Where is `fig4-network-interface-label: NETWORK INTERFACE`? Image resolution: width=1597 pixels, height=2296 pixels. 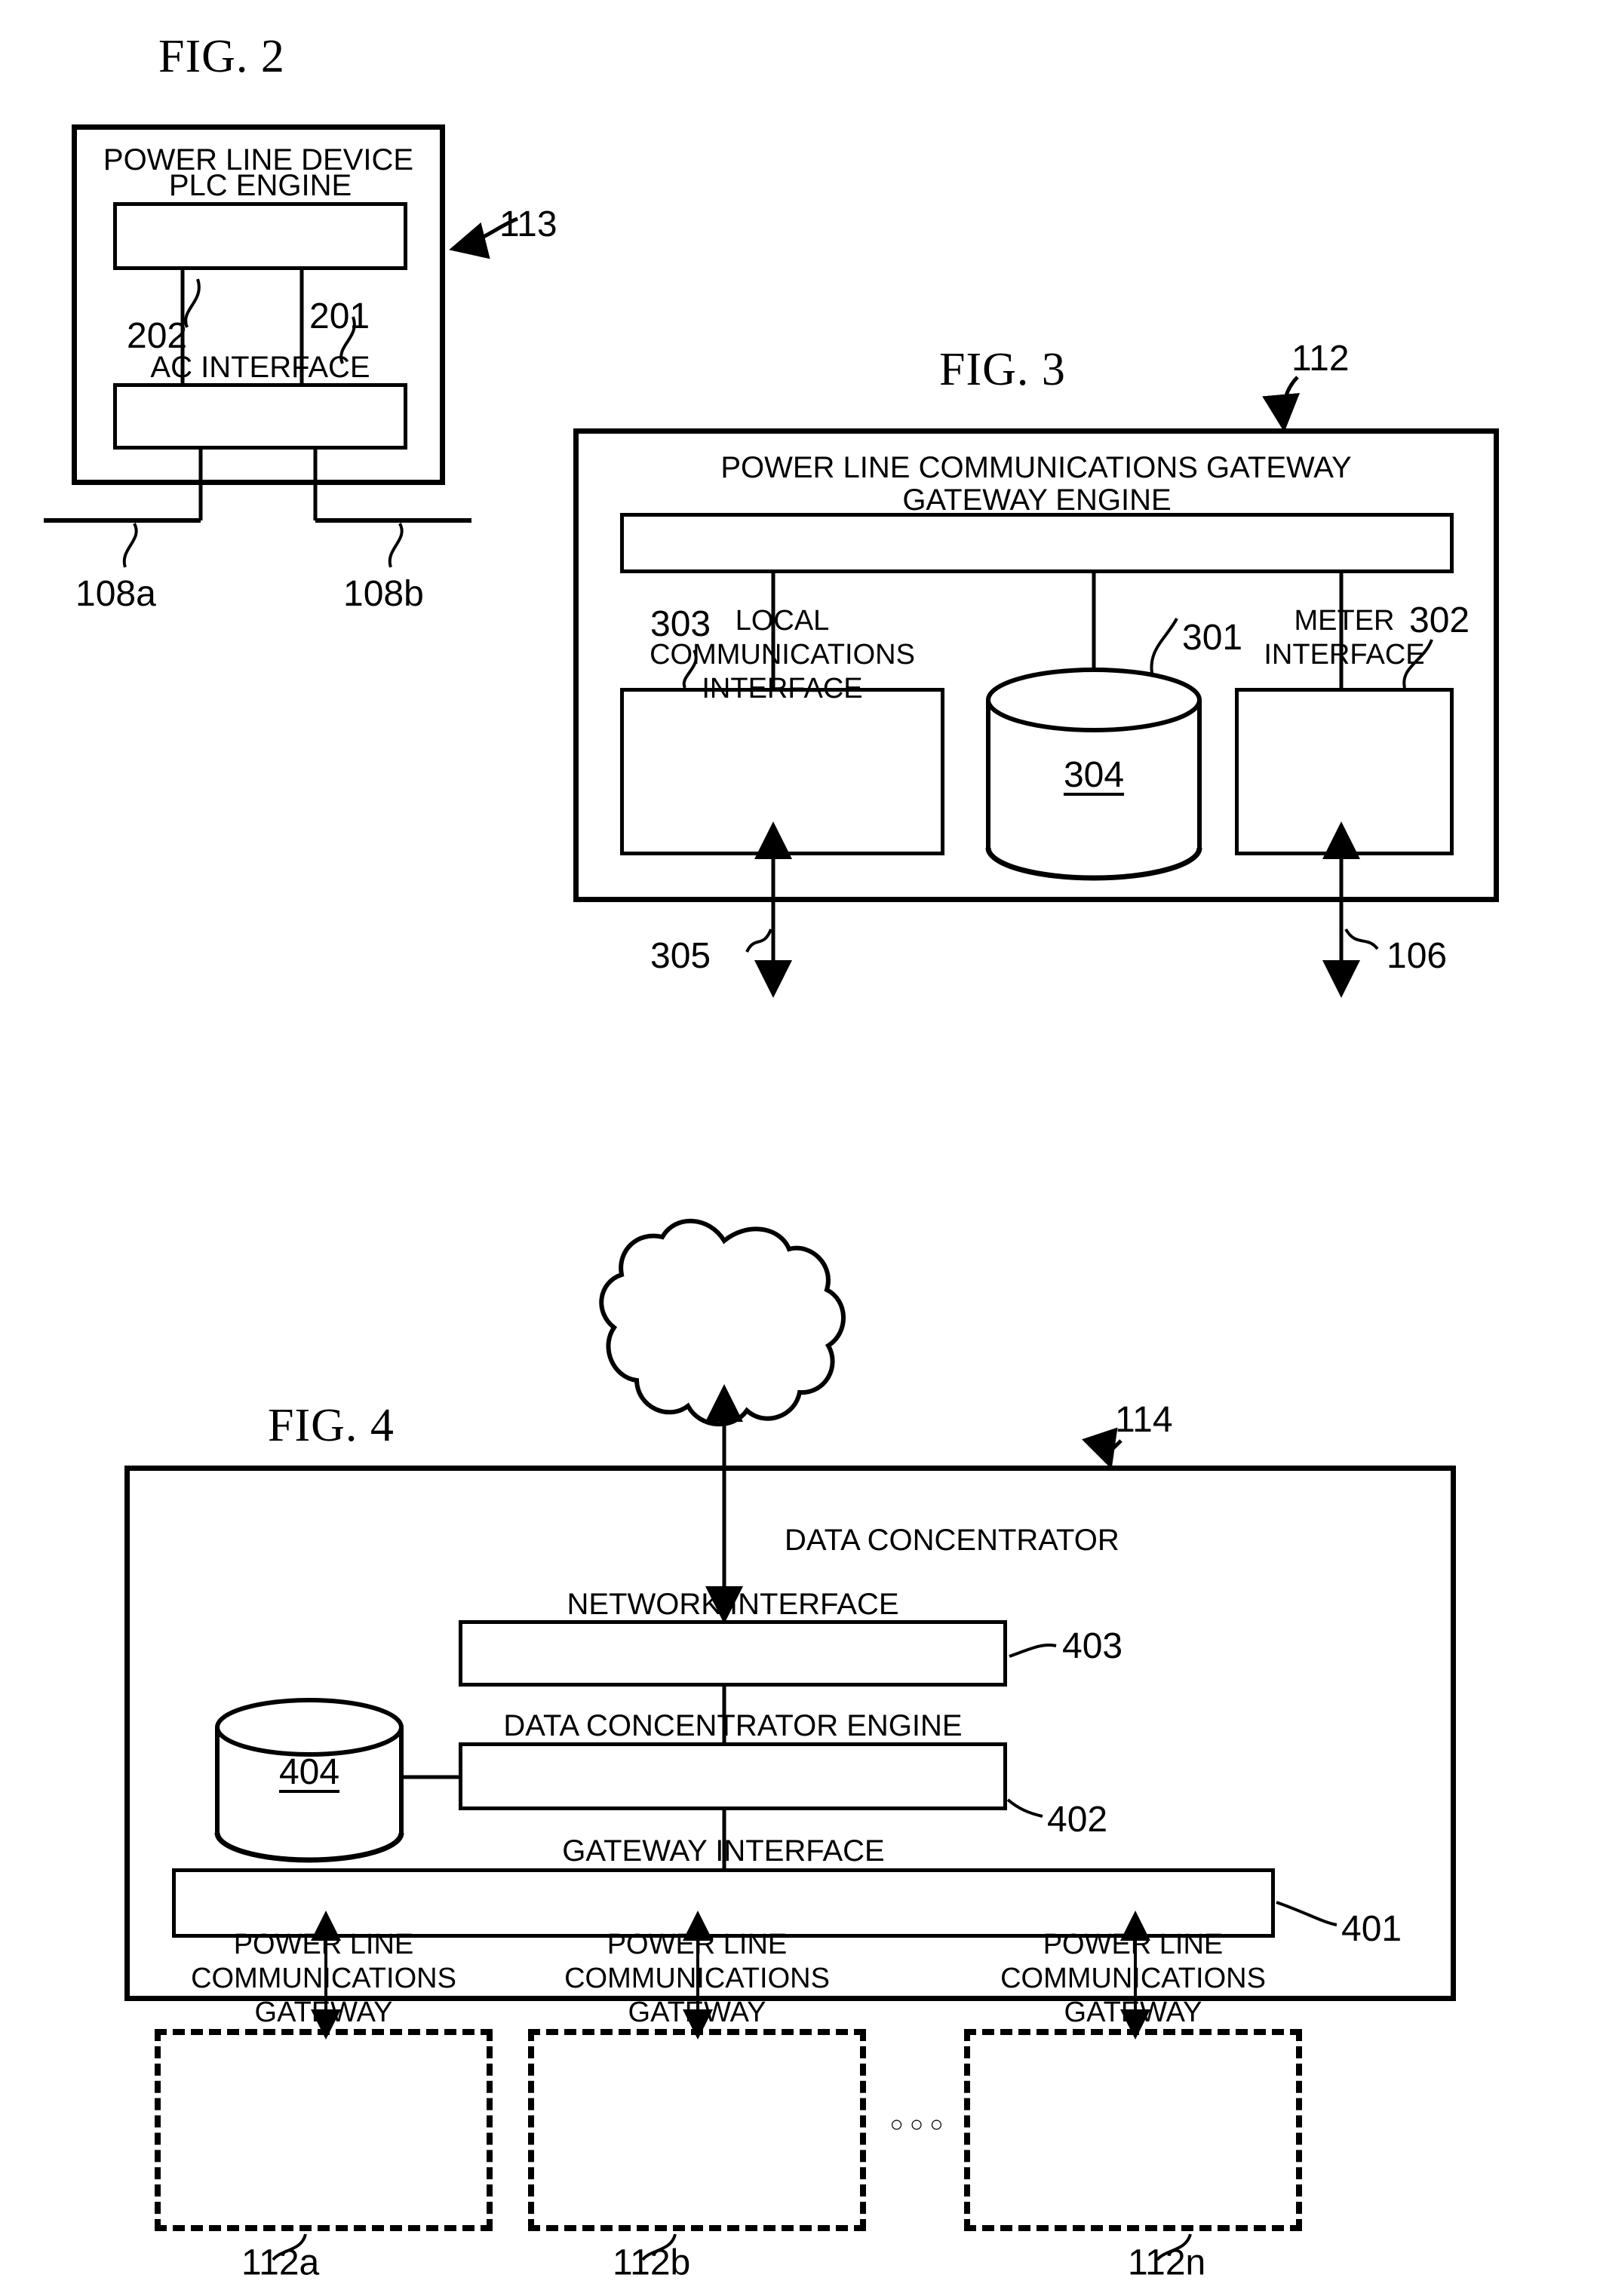 fig4-network-interface-label: NETWORK INTERFACE is located at coordinates (733, 1605).